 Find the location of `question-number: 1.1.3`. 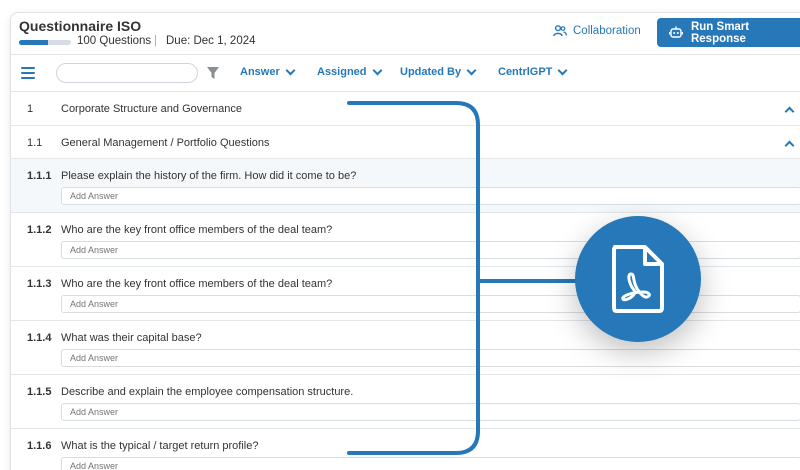

question-number: 1.1.3 is located at coordinates (39, 284).